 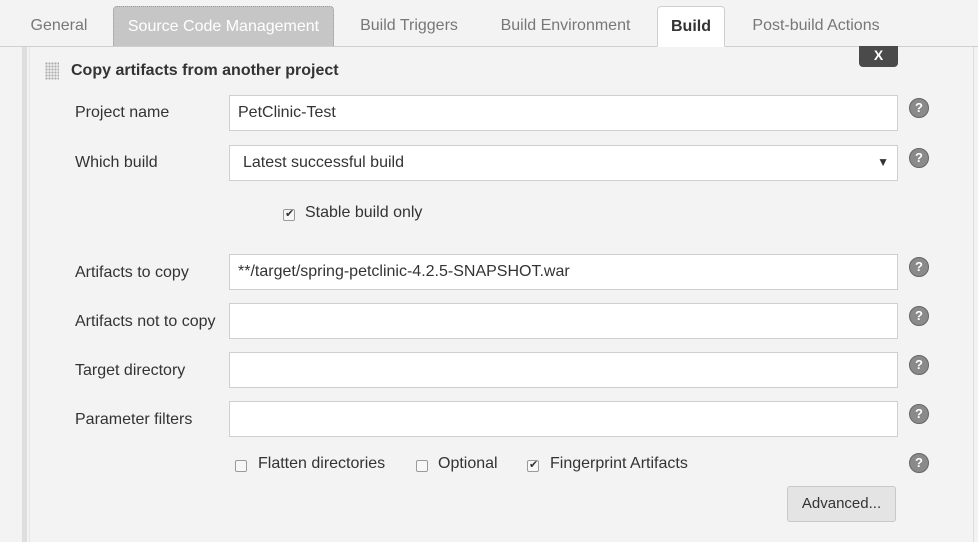 I want to click on project-name-input, so click(x=563, y=113).